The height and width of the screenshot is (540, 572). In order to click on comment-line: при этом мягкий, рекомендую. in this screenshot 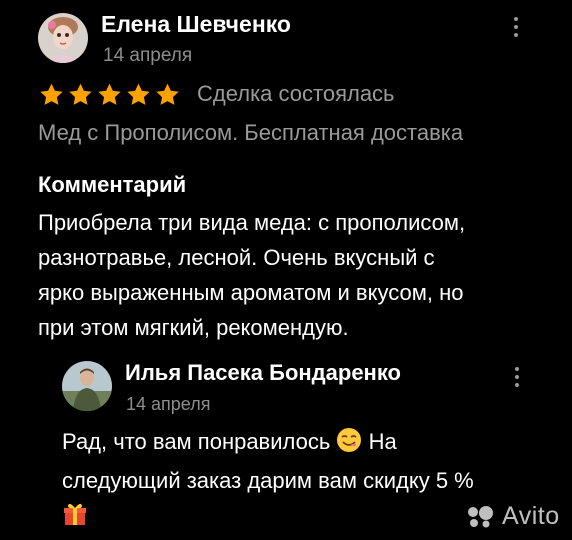, I will do `click(193, 327)`.